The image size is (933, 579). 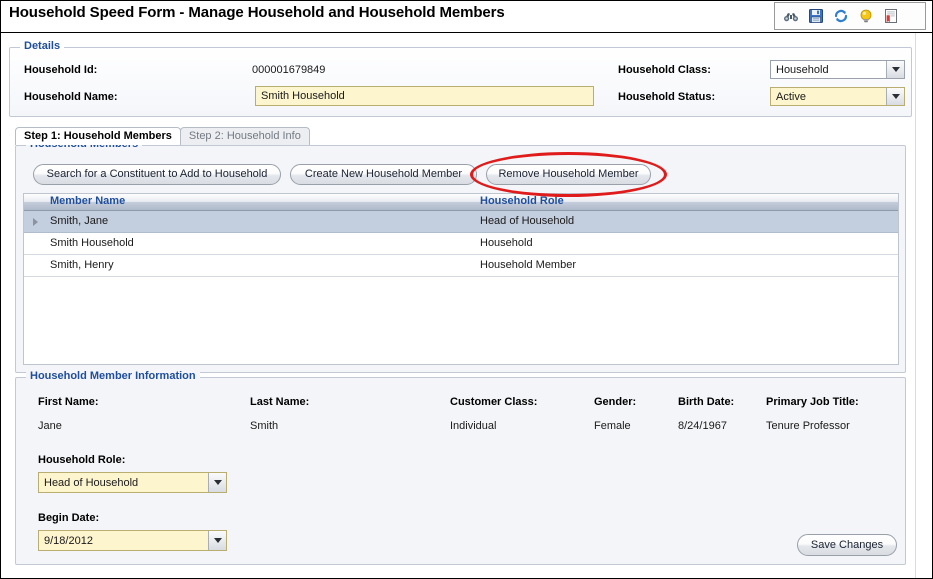 What do you see at coordinates (473, 426) in the screenshot?
I see `customer-class-value: Individual` at bounding box center [473, 426].